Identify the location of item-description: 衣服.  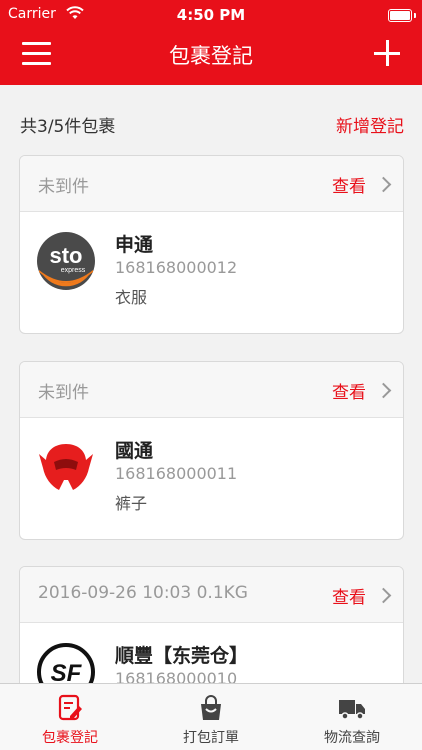
(131, 297).